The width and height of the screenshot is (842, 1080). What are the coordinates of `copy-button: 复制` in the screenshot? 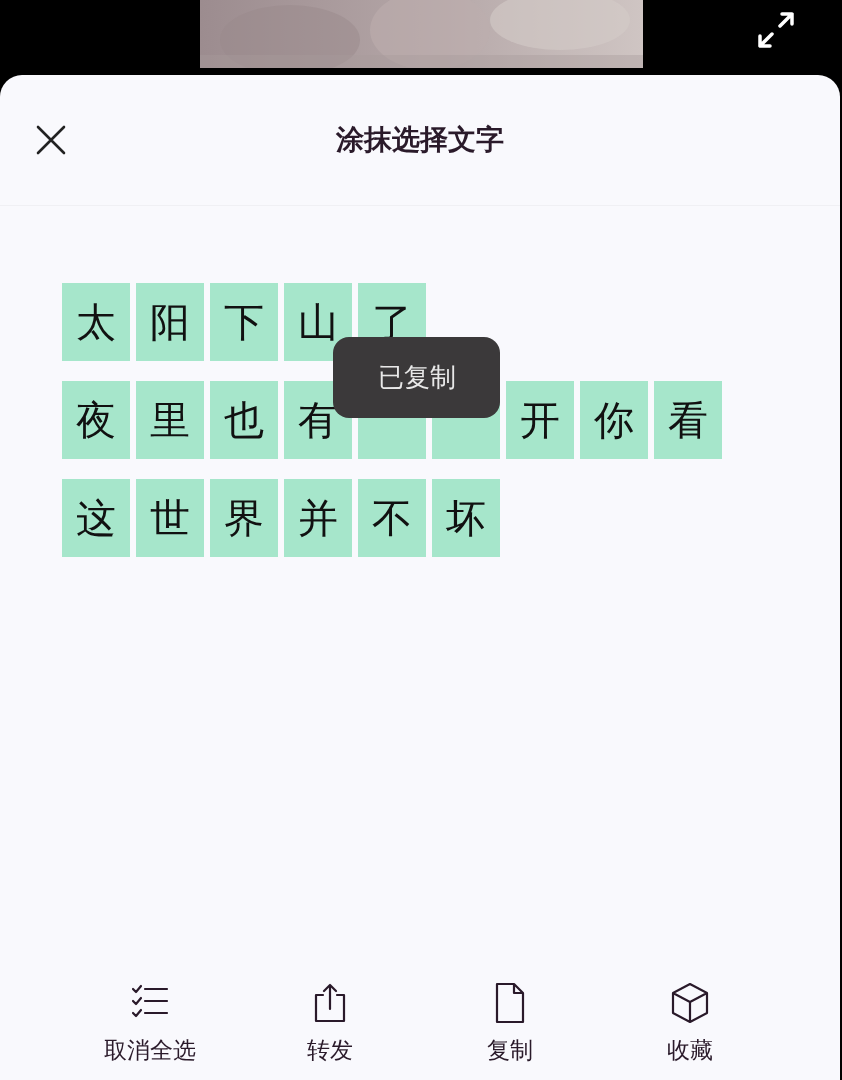 It's located at (510, 1023).